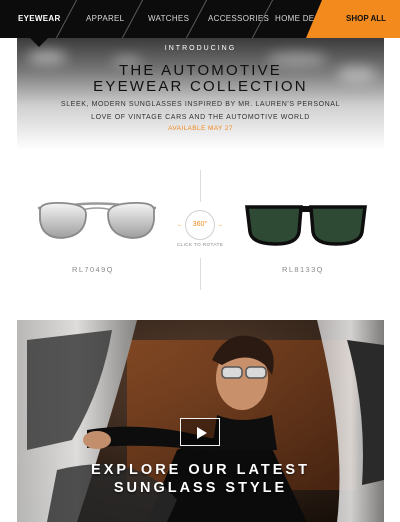 Image resolution: width=400 pixels, height=522 pixels. Describe the element at coordinates (105, 19) in the screenshot. I see `nav-item-apparel: APPAREL` at that location.